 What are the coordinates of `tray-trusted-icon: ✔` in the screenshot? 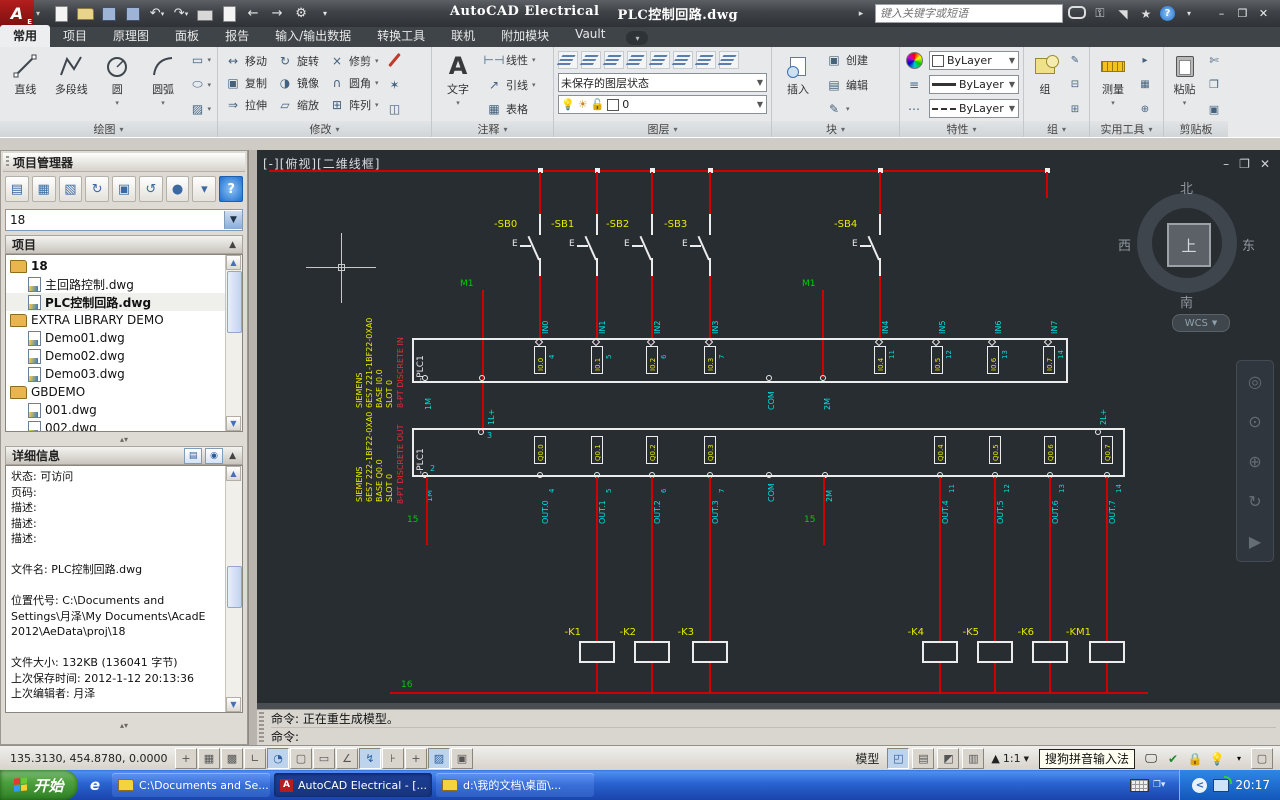 It's located at (1173, 759).